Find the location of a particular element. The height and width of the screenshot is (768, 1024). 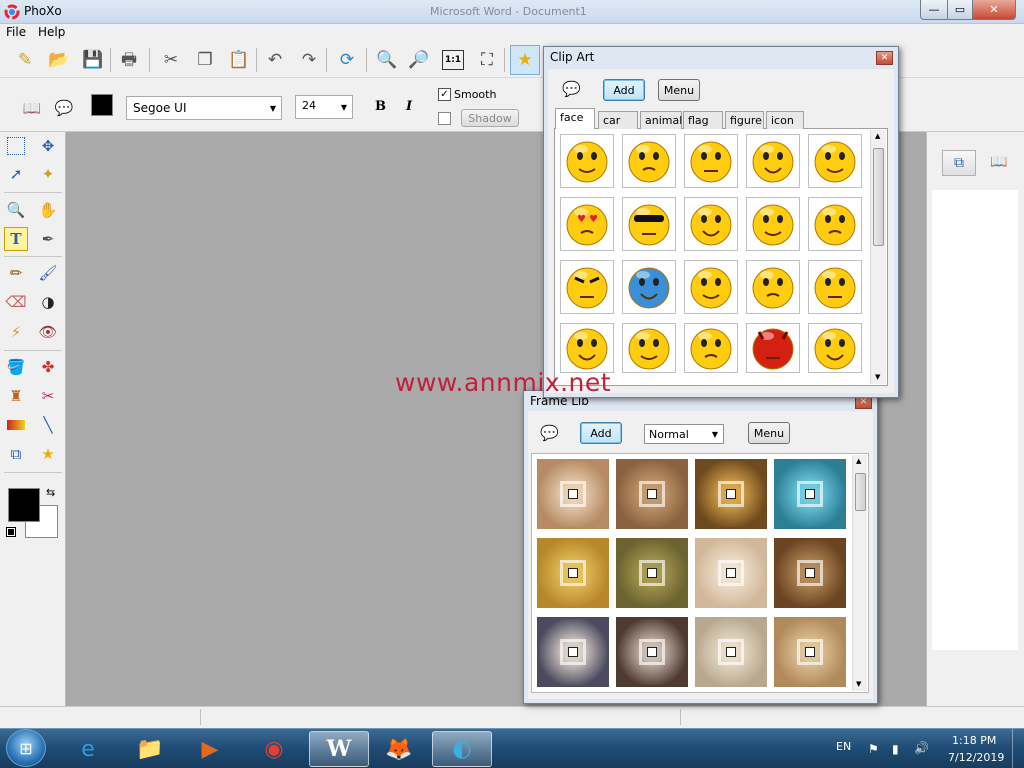

frame-12-thumbnail is located at coordinates (810, 652).